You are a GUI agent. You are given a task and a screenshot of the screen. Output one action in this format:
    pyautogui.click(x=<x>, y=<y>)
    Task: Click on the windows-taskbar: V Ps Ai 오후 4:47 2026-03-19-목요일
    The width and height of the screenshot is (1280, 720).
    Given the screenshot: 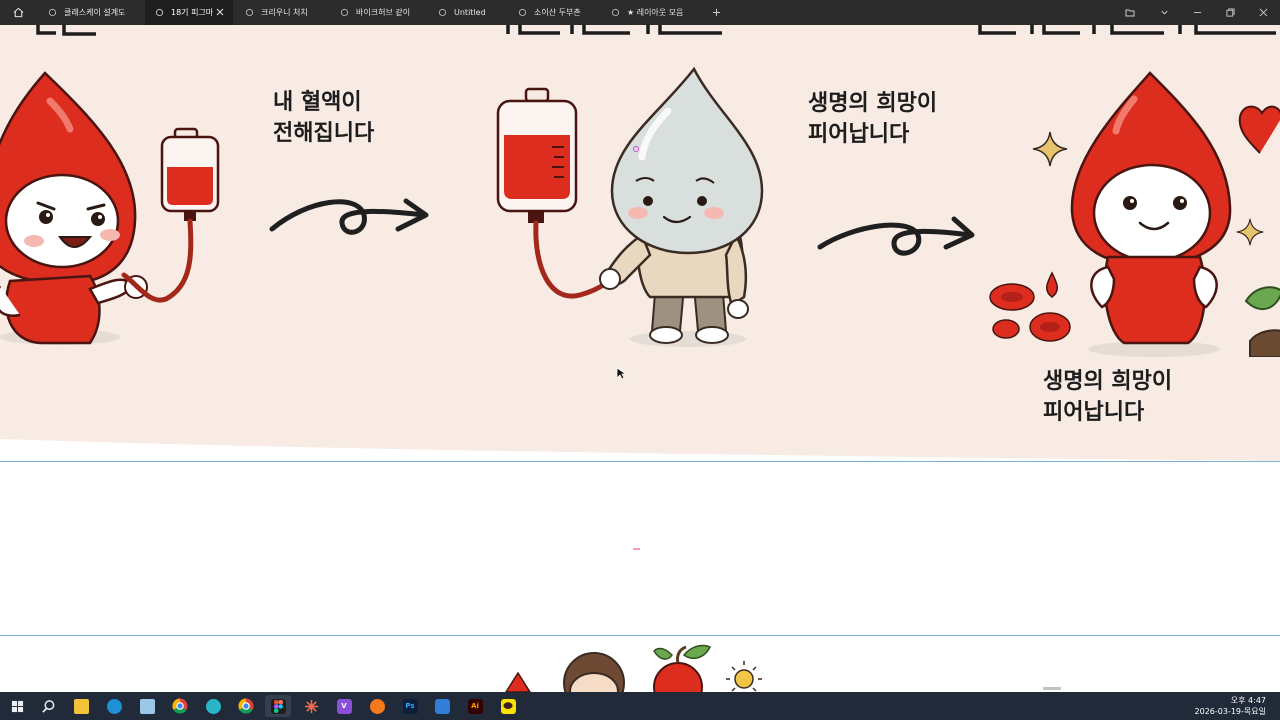 What is the action you would take?
    pyautogui.click(x=640, y=706)
    